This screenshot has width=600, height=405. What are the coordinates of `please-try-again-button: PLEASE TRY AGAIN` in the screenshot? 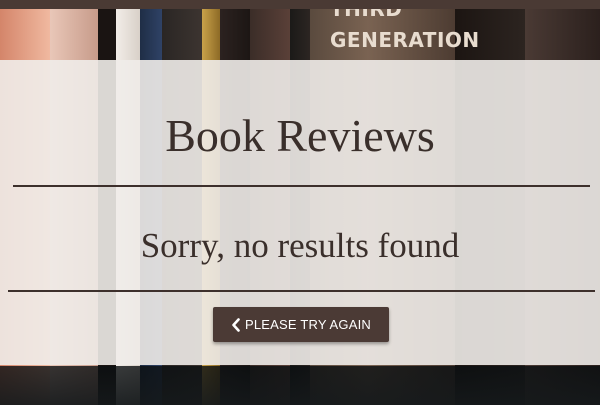 It's located at (301, 324).